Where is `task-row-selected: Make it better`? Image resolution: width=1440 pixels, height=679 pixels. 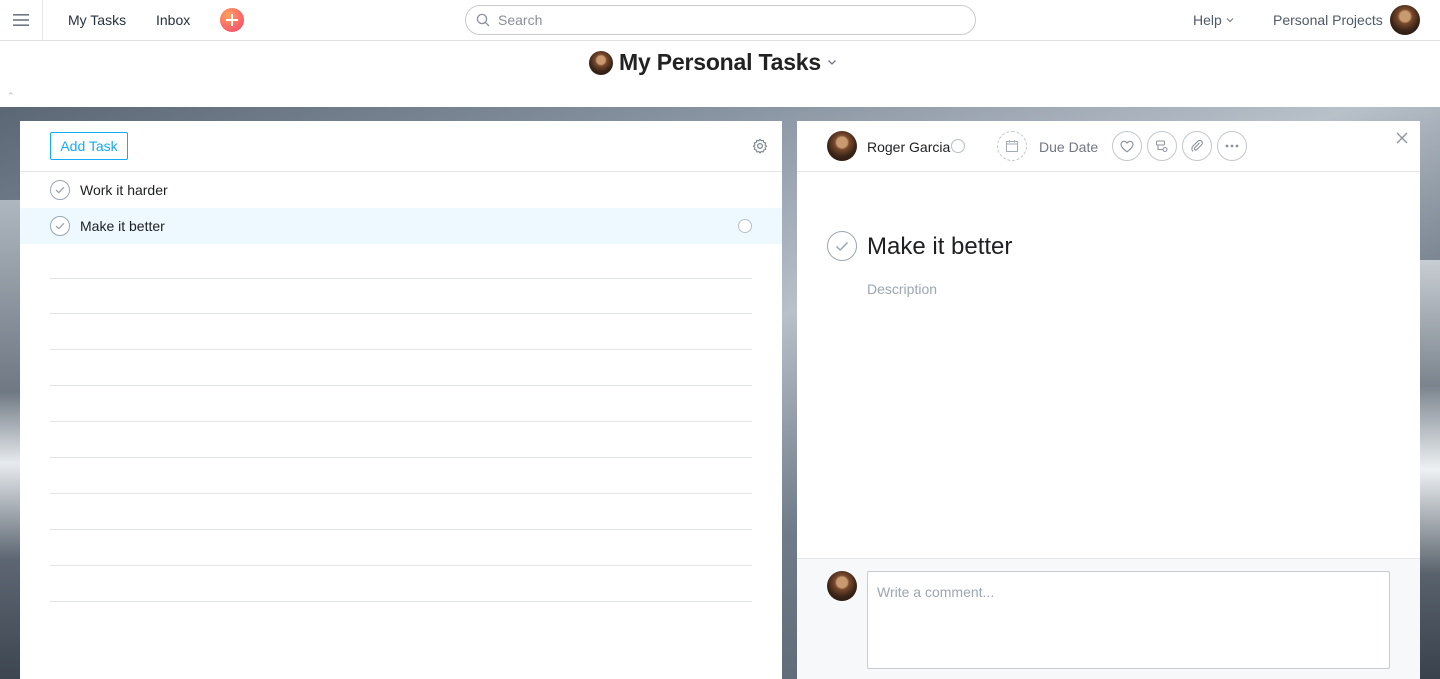 task-row-selected: Make it better is located at coordinates (401, 226).